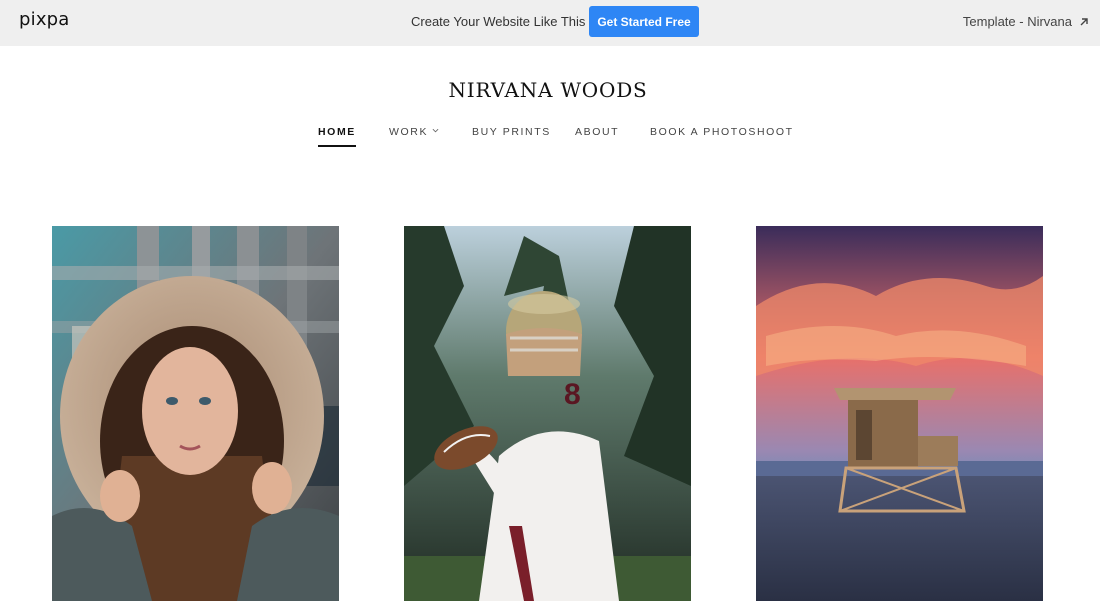 This screenshot has width=1100, height=601. What do you see at coordinates (1017, 21) in the screenshot?
I see `template-link-label: Template - Nirvana` at bounding box center [1017, 21].